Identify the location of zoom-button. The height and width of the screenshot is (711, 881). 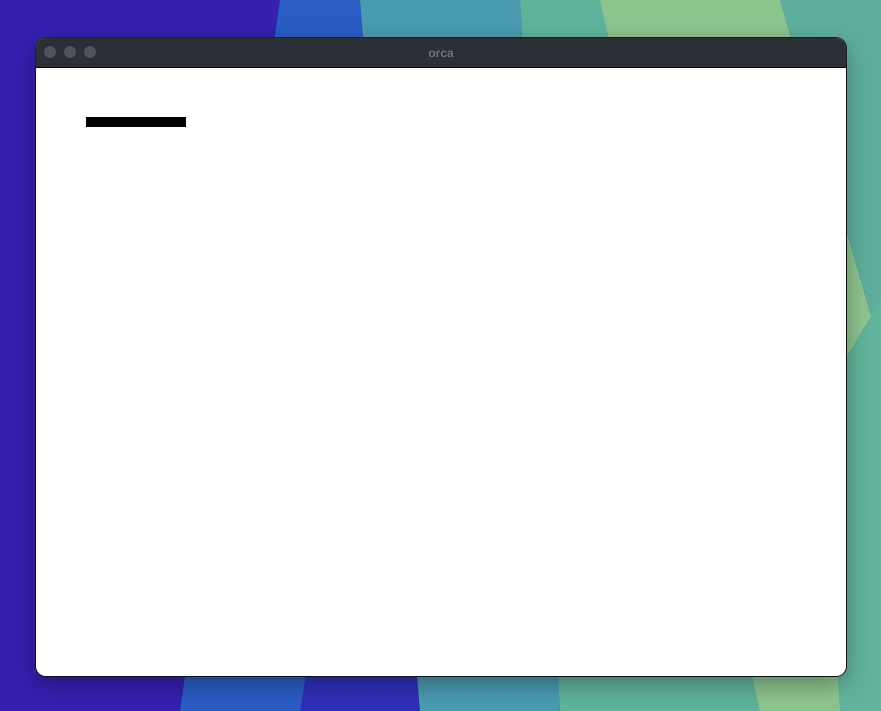
(90, 52).